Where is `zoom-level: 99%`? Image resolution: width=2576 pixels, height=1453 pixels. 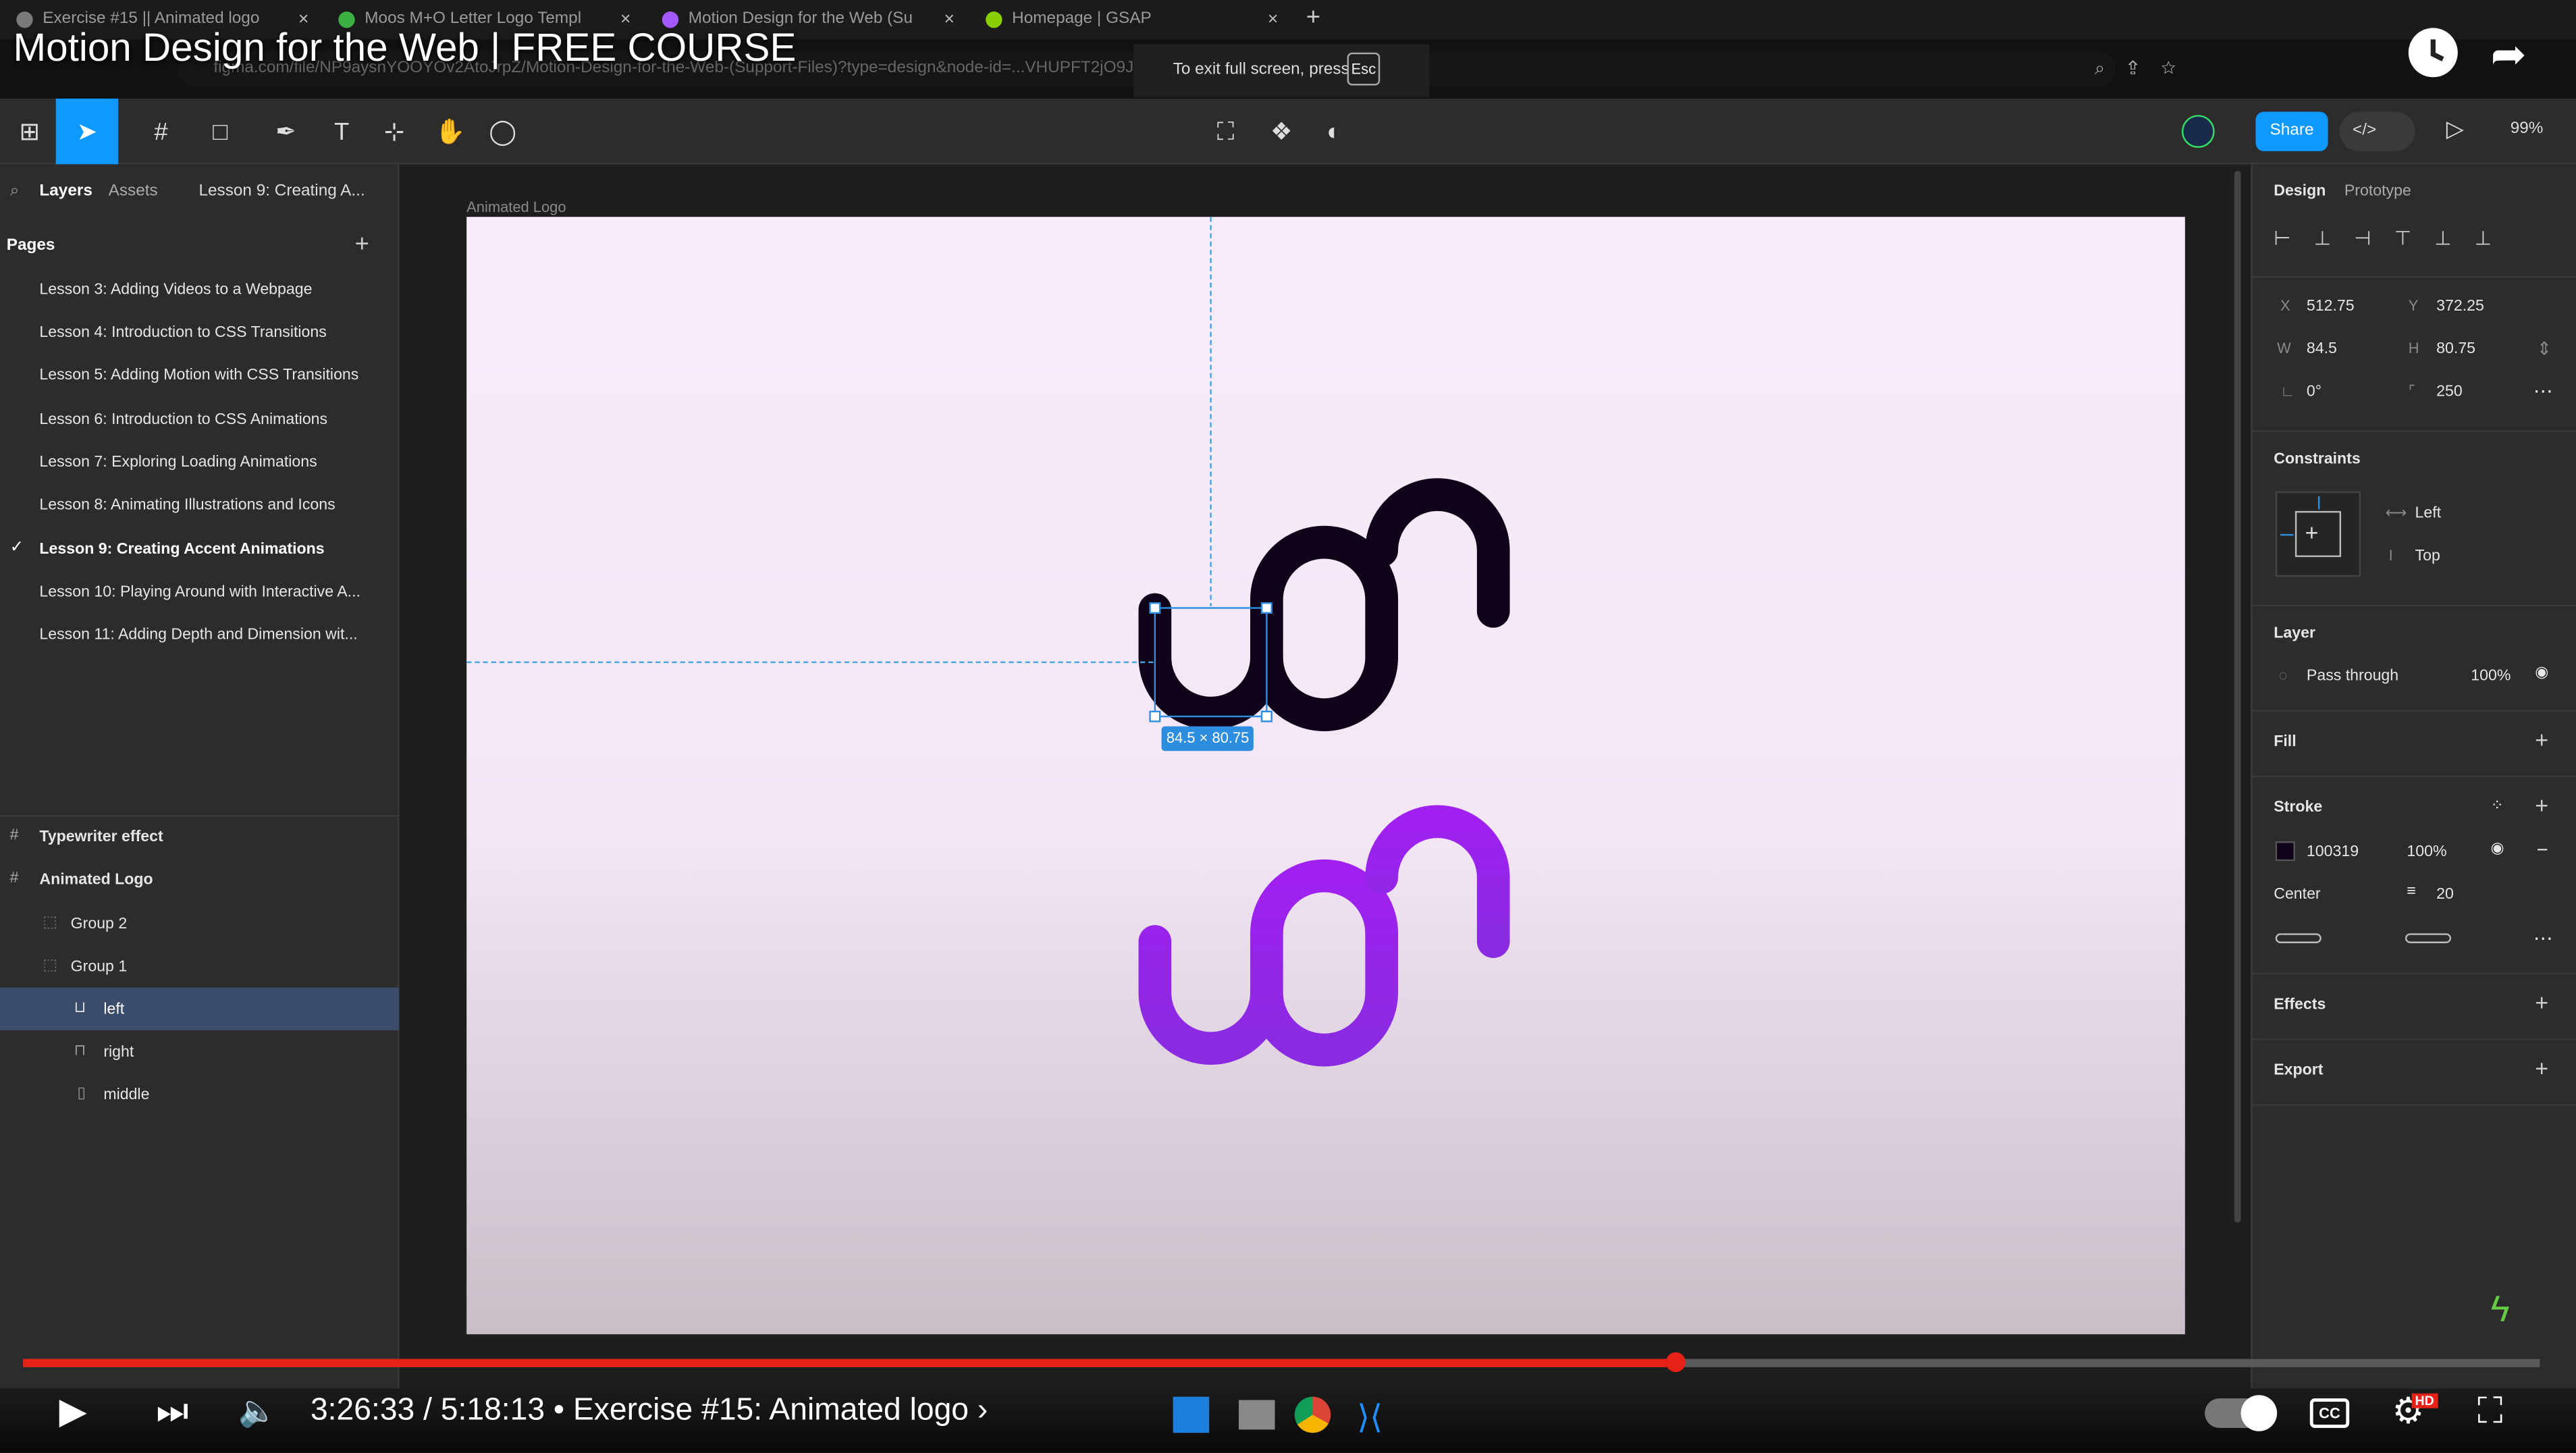
zoom-level: 99% is located at coordinates (2527, 129).